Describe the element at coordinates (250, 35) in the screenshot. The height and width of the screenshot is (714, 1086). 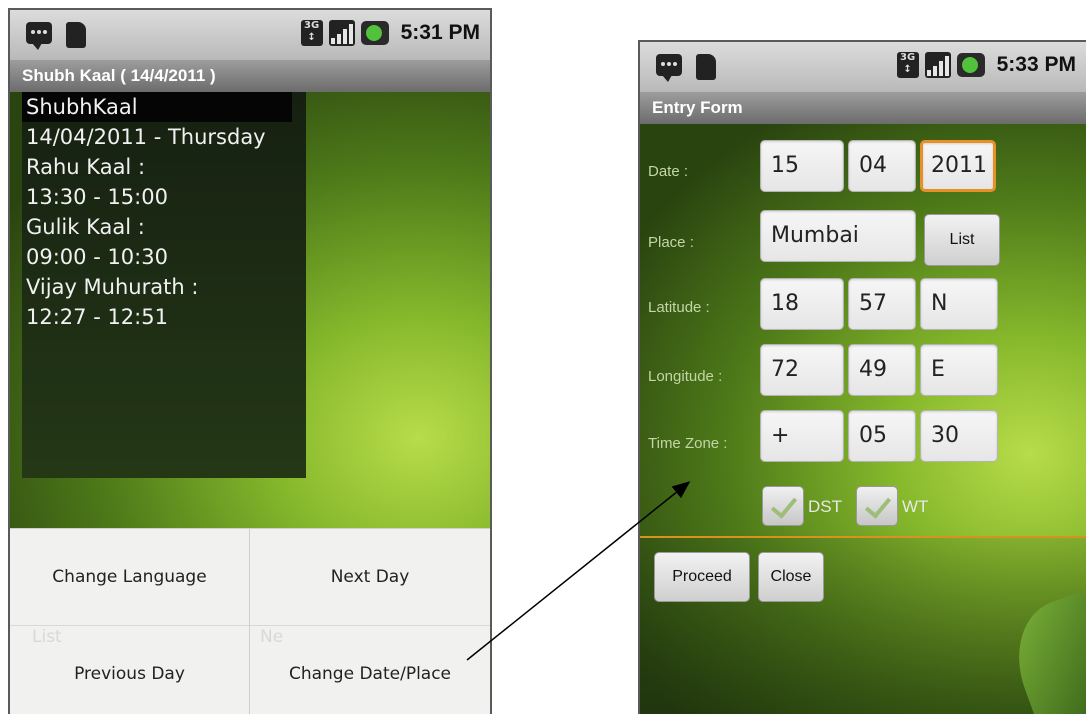
I see `status-bar: 3G ↕ 5:31 PM` at that location.